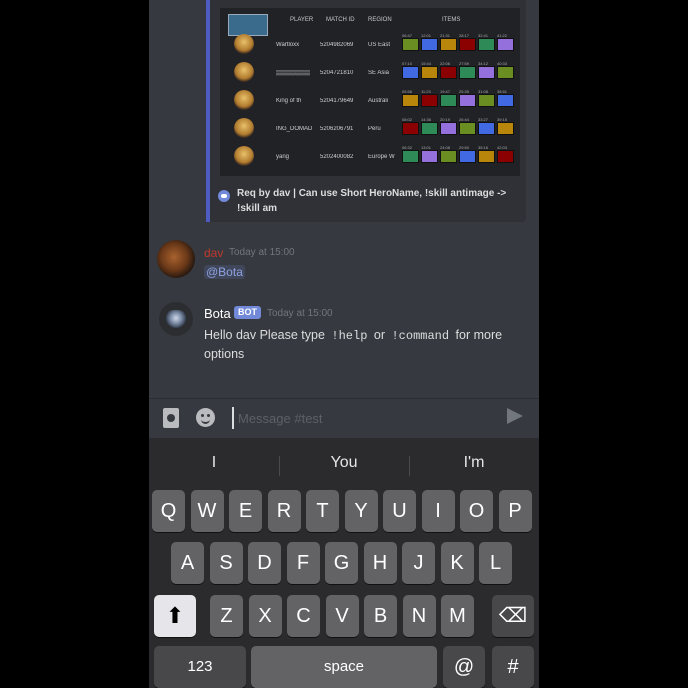  What do you see at coordinates (418, 563) in the screenshot?
I see `key-j: J` at bounding box center [418, 563].